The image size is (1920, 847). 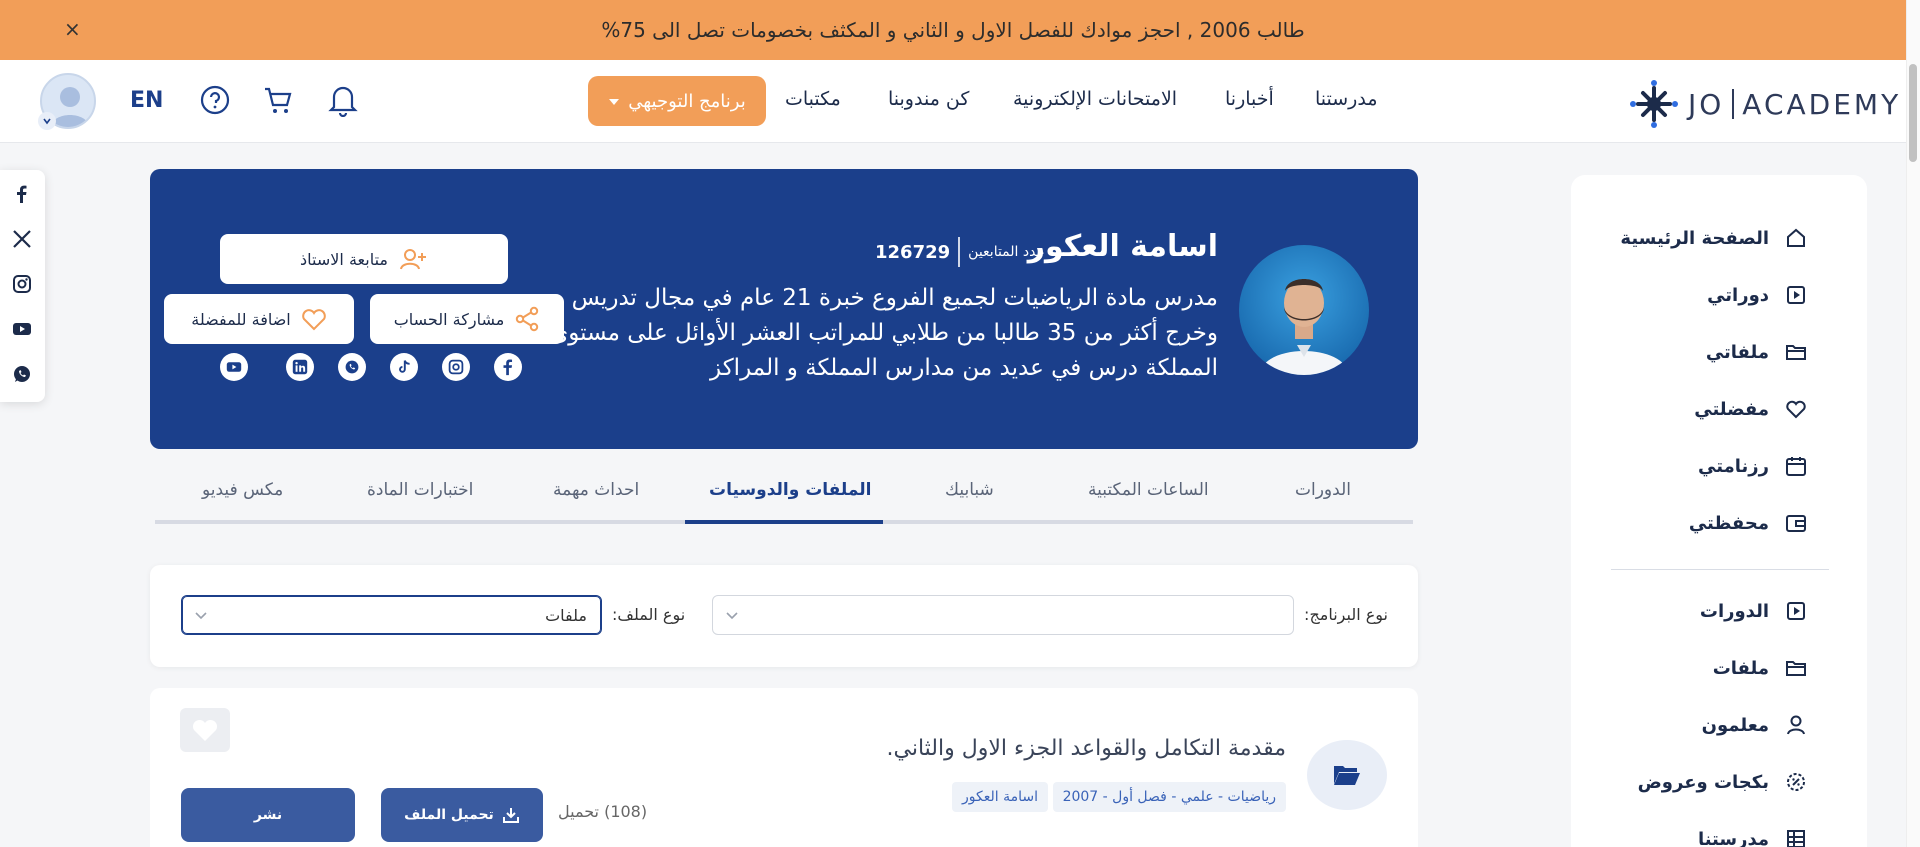 What do you see at coordinates (1706, 104) in the screenshot?
I see `logo-text-jo: JO` at bounding box center [1706, 104].